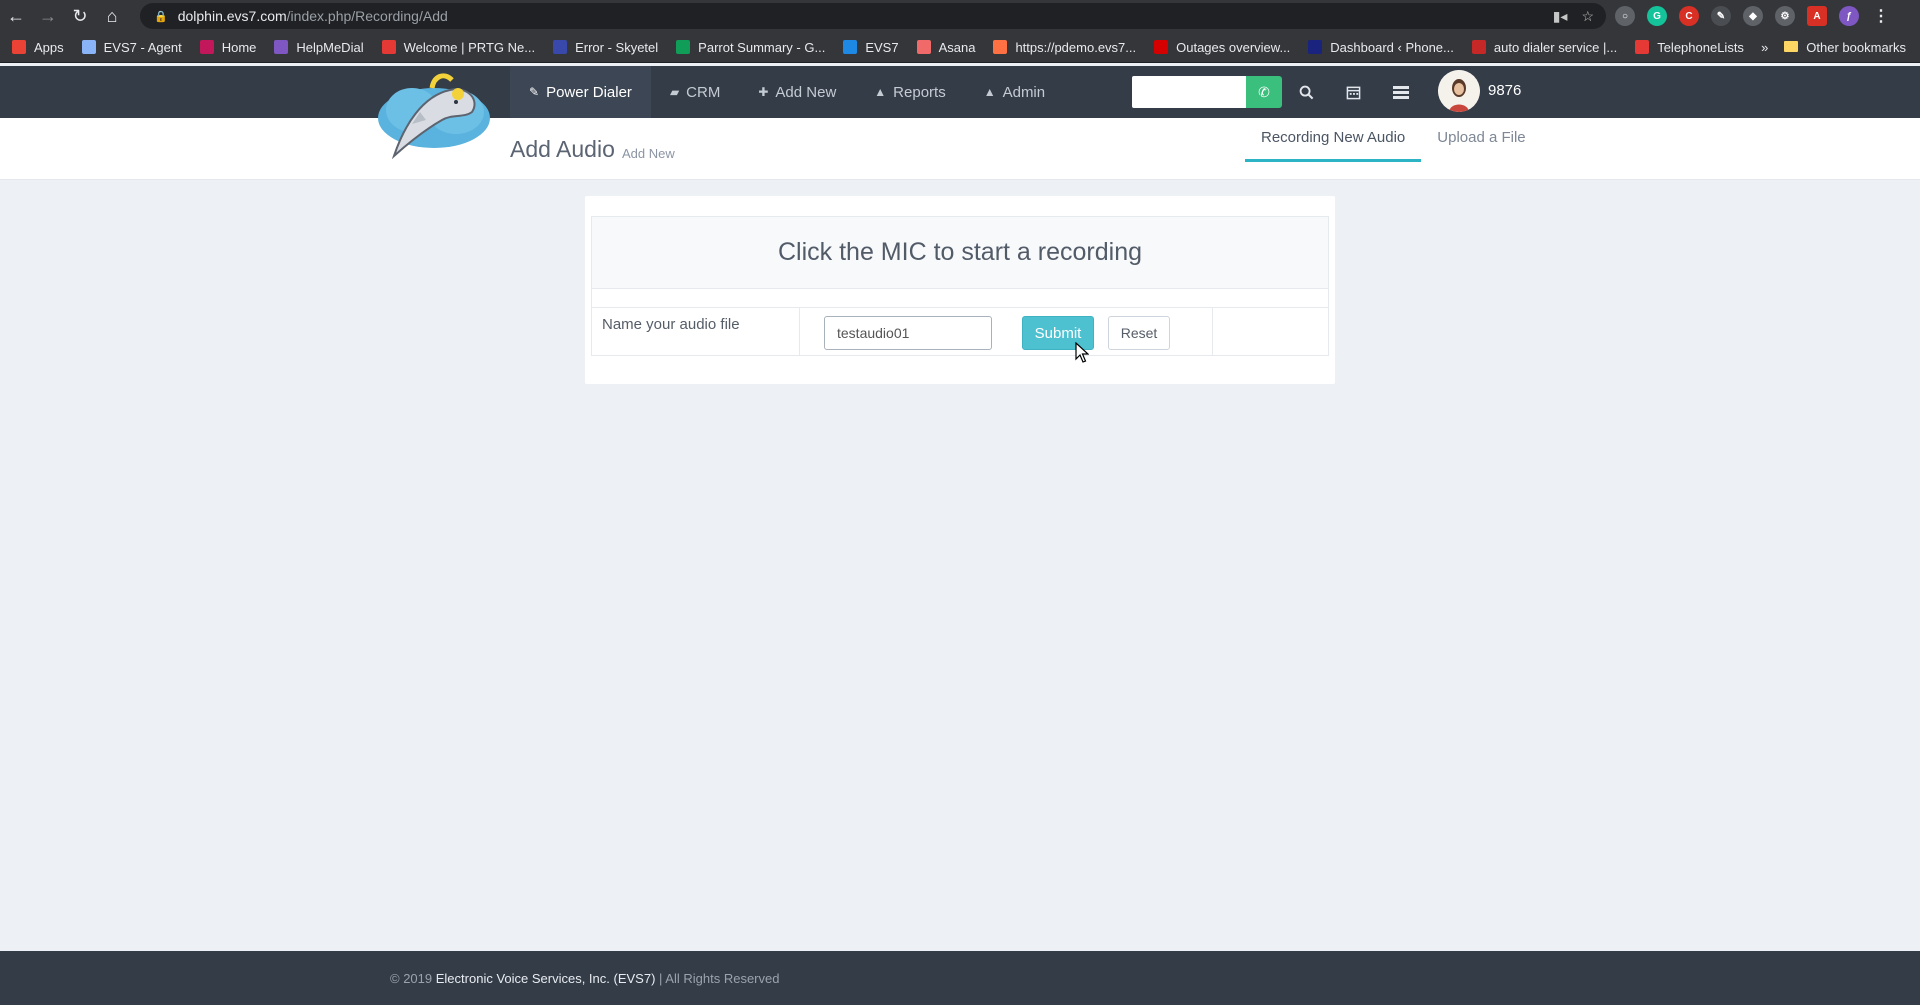  I want to click on recording-instructions: Click the MIC to start a recording, so click(960, 253).